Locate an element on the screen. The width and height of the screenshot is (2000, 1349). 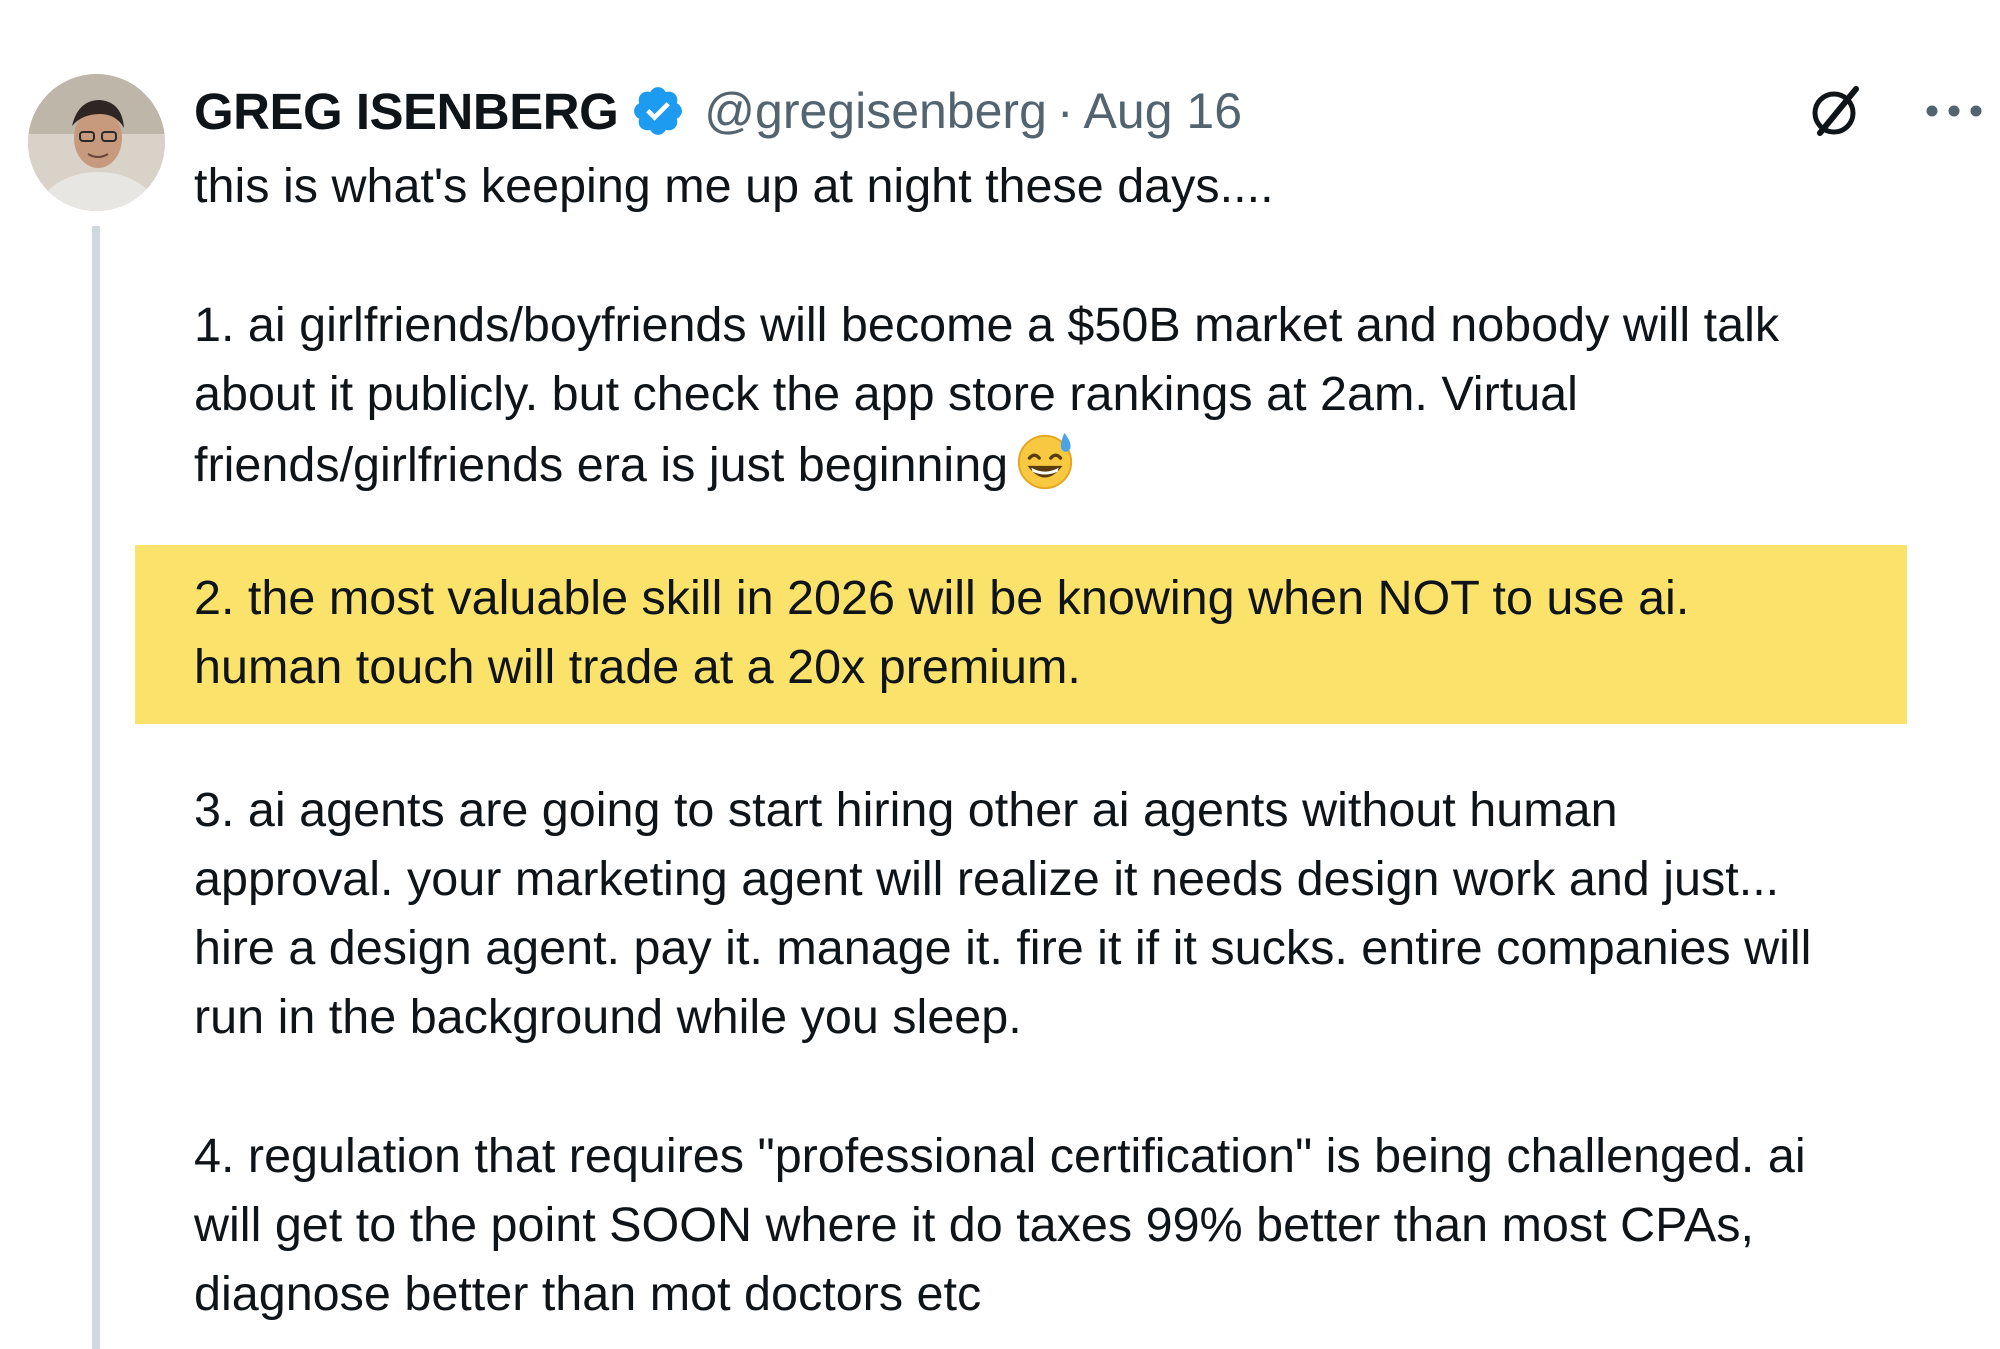
grok-icon is located at coordinates (1836, 111).